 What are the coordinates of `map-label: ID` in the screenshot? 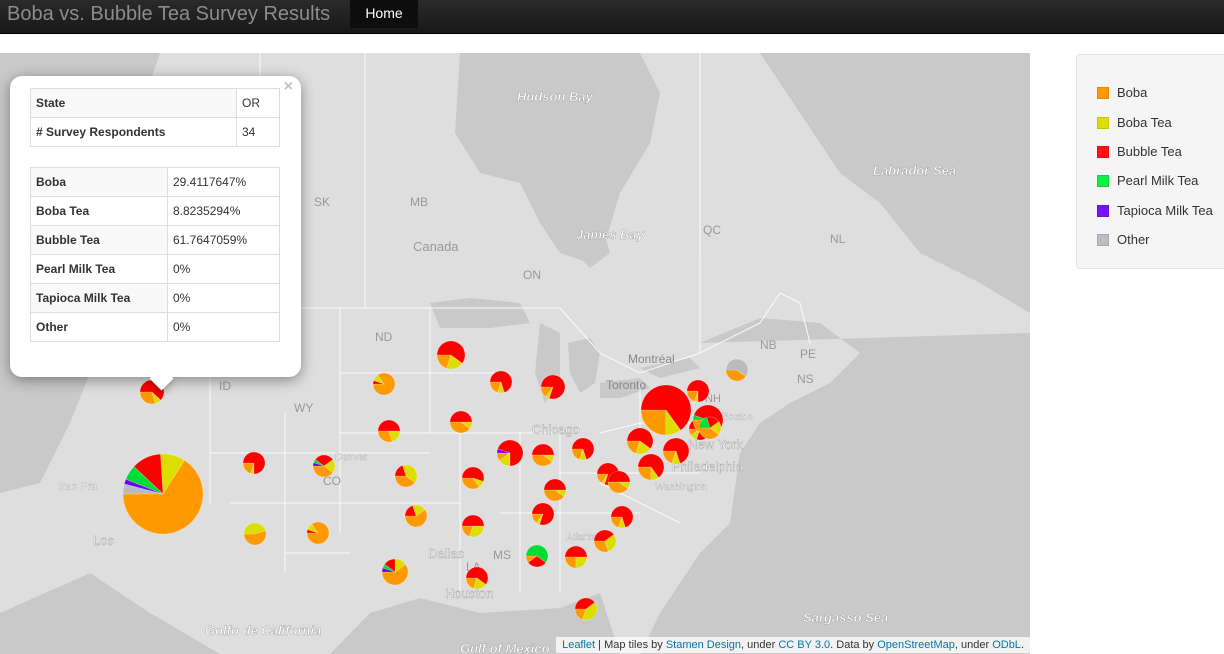 It's located at (225, 386).